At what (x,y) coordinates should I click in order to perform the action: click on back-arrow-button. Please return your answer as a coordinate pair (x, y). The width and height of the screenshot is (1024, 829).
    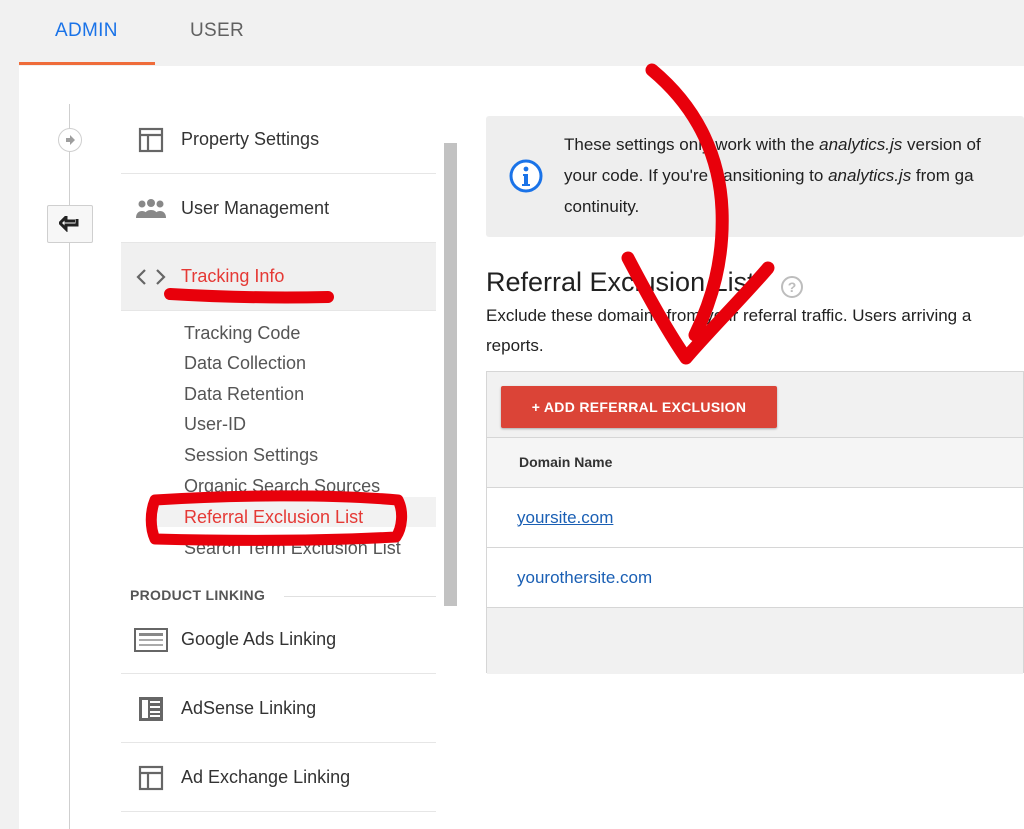
    Looking at the image, I should click on (70, 224).